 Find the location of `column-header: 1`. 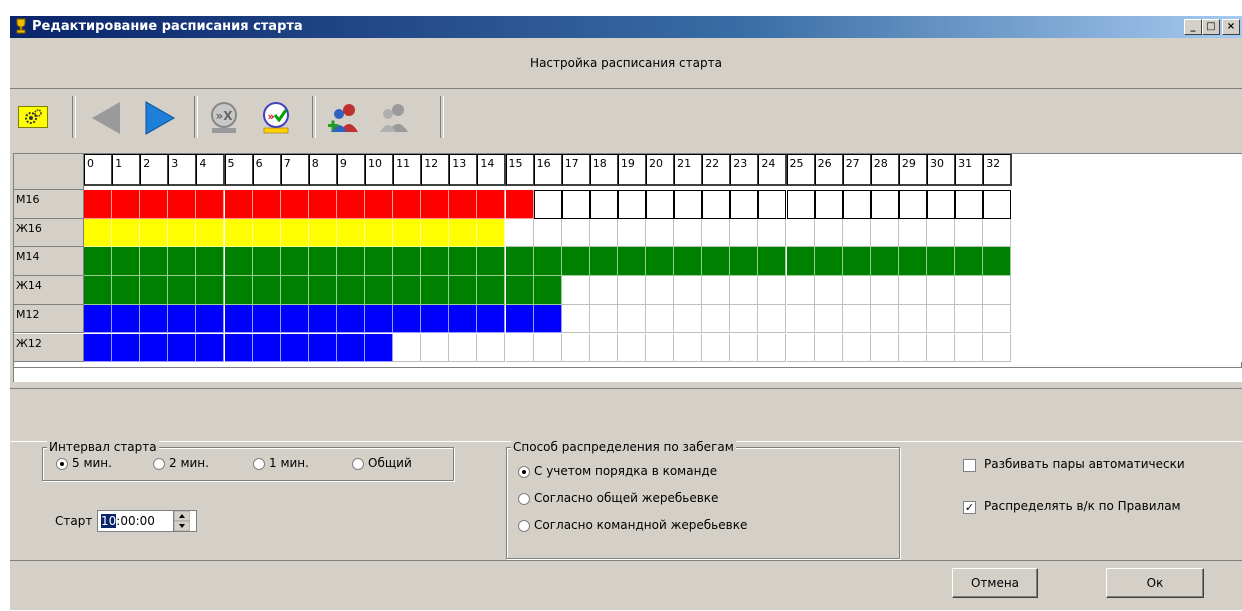

column-header: 1 is located at coordinates (127, 170).